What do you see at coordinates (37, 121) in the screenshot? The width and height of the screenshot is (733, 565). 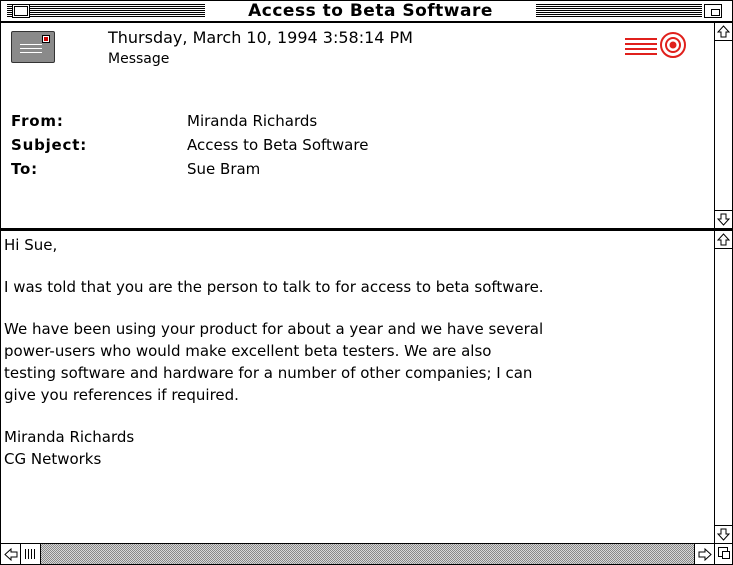 I see `from-label: From:` at bounding box center [37, 121].